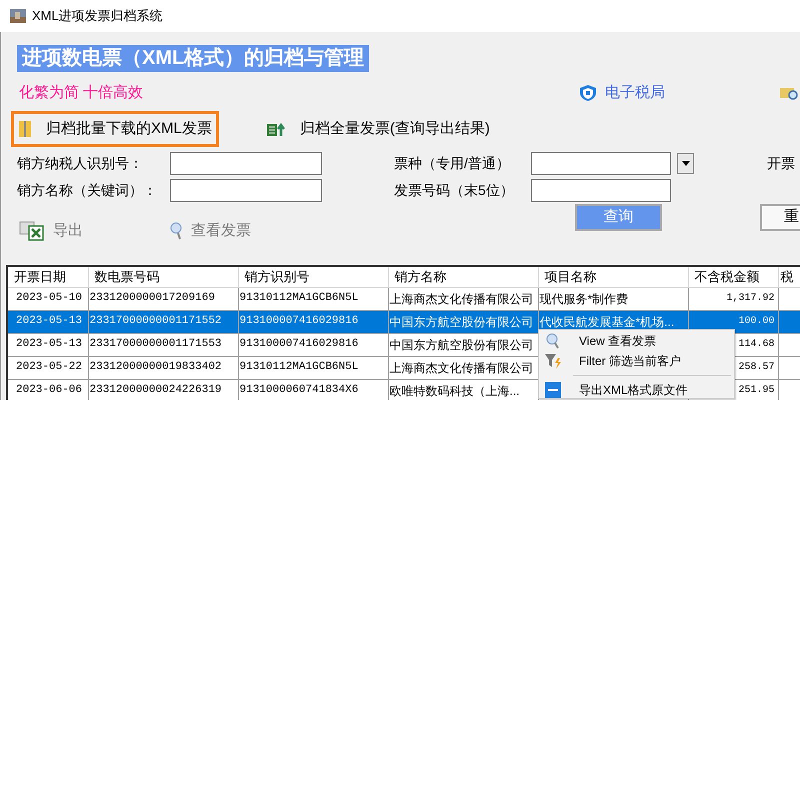  What do you see at coordinates (451, 163) in the screenshot?
I see `filter-label: 票种（专用/普通）` at bounding box center [451, 163].